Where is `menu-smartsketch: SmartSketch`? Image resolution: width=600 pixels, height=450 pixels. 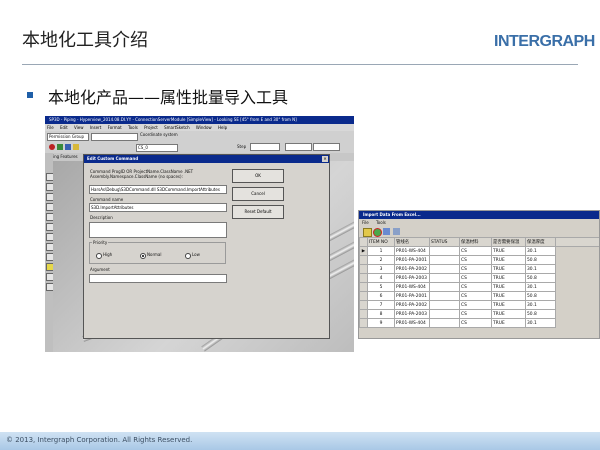 menu-smartsketch: SmartSketch is located at coordinates (177, 127).